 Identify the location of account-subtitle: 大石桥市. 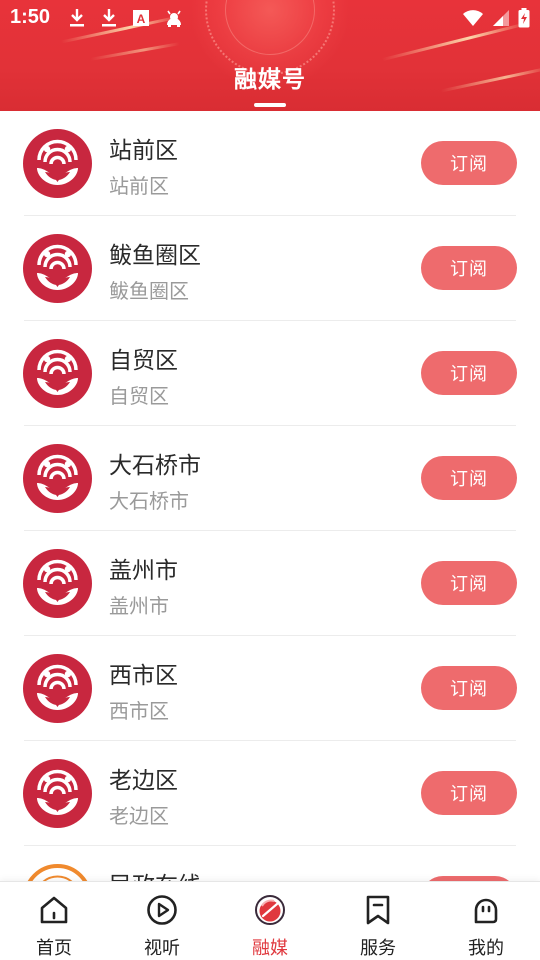
(149, 501).